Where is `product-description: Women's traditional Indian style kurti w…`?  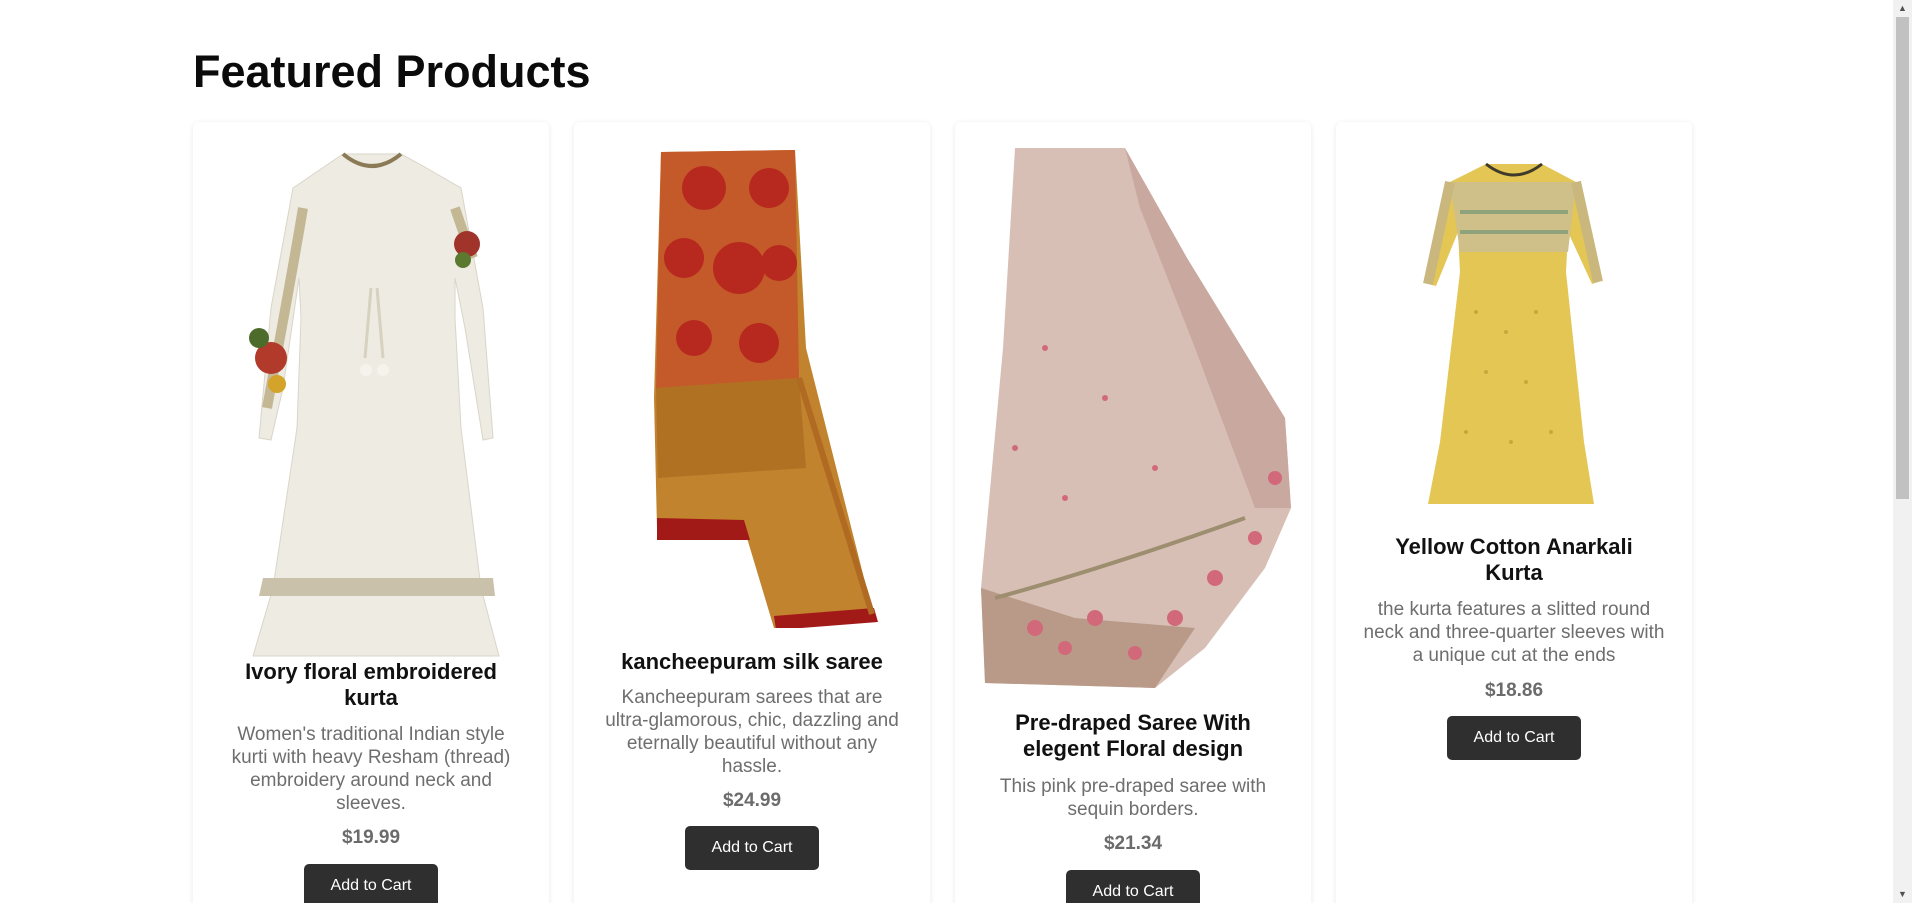 product-description: Women's traditional Indian style kurti w… is located at coordinates (371, 769).